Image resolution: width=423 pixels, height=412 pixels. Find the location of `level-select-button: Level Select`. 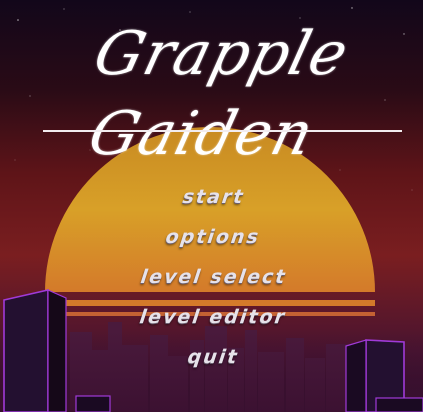

level-select-button: Level Select is located at coordinates (211, 283).